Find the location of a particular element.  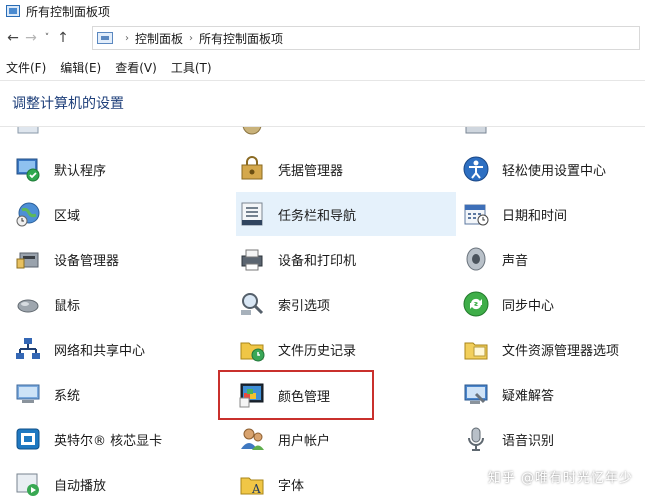

item-label: 默认程序 is located at coordinates (80, 171).